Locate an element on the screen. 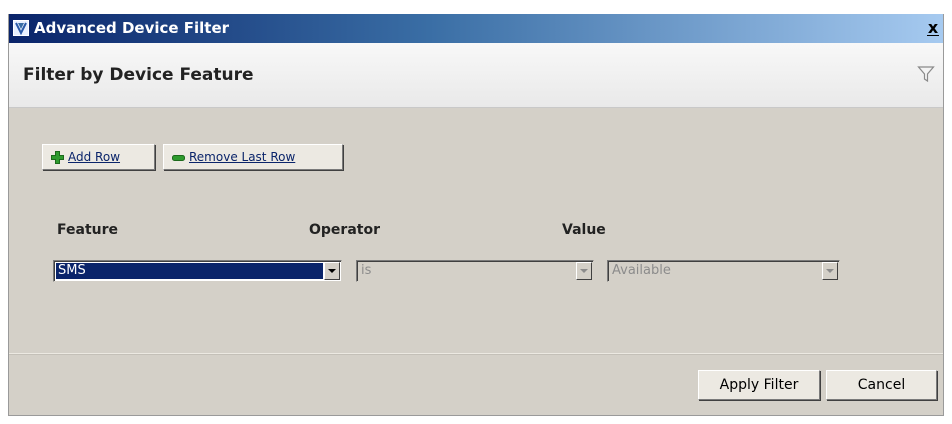 The height and width of the screenshot is (424, 952). feature-select: SMS is located at coordinates (197, 271).